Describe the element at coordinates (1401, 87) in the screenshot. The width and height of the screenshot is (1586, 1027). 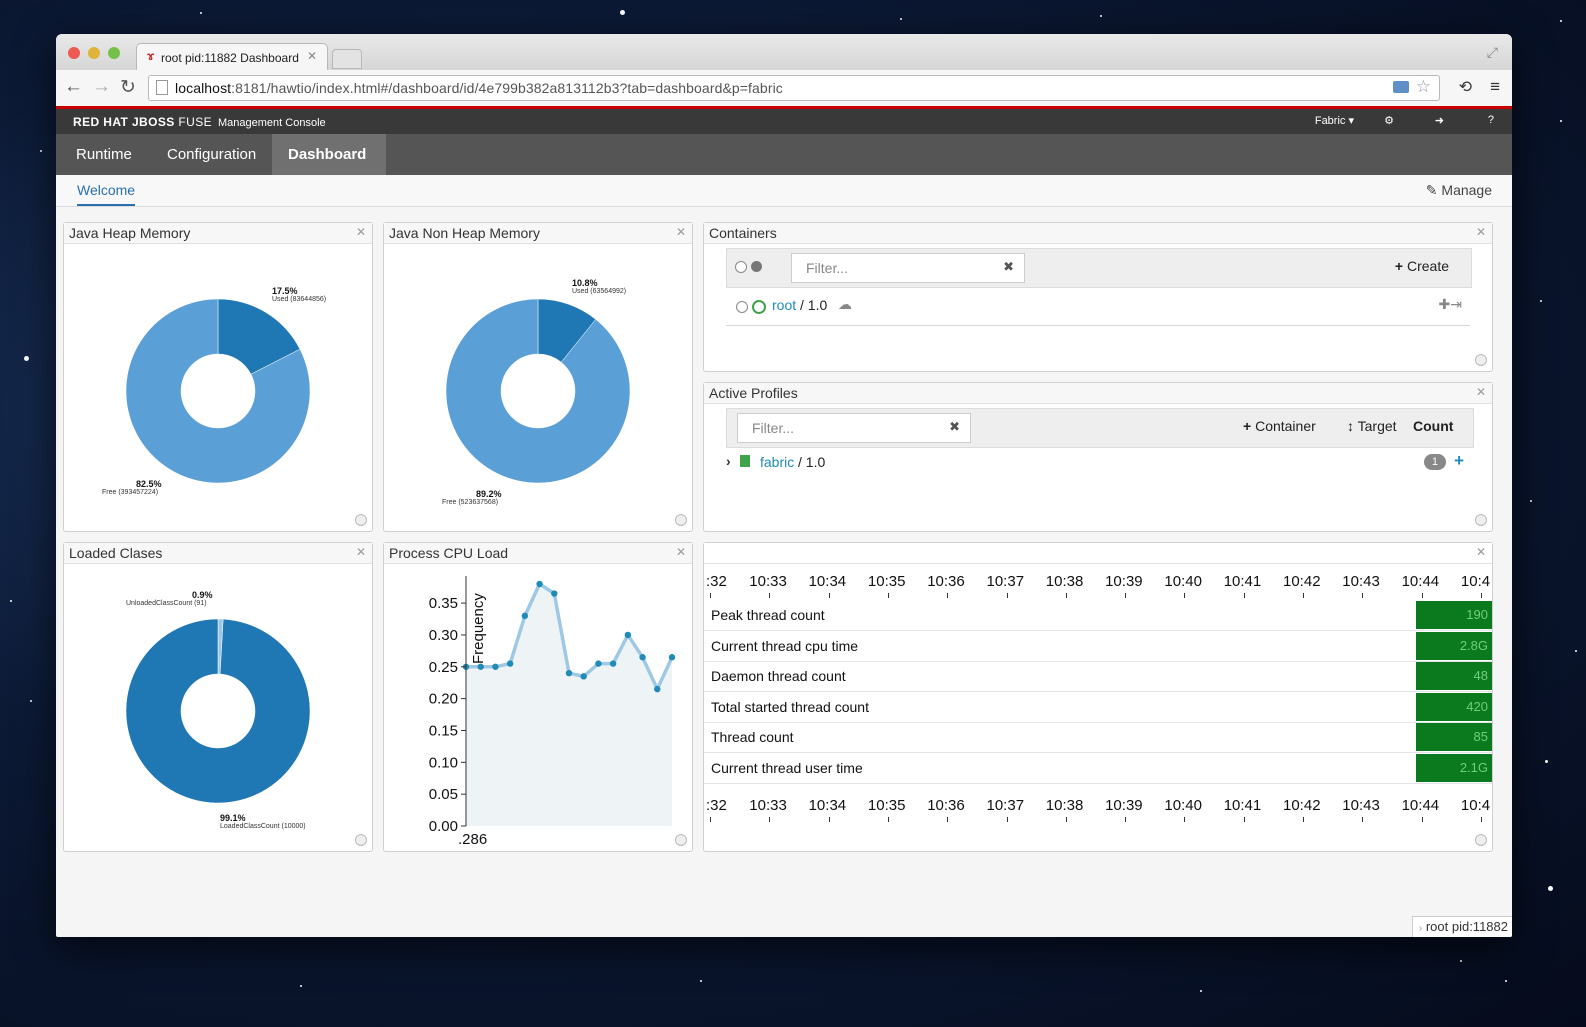
I see `extension-icon` at that location.